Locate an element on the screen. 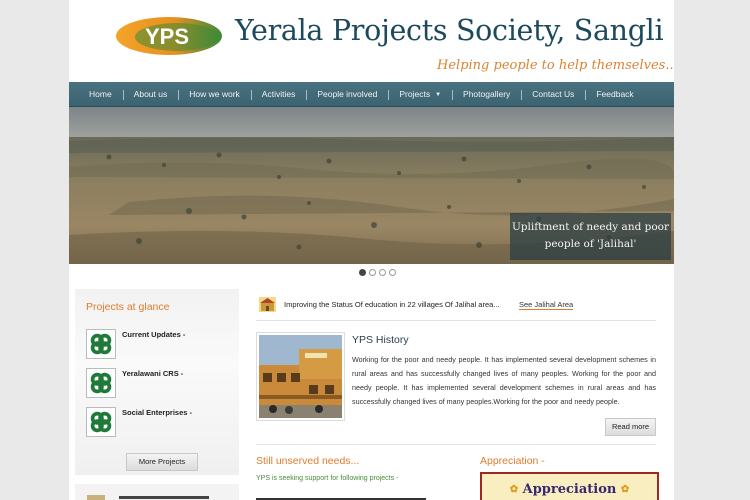 Image resolution: width=750 pixels, height=500 pixels. project-label: Social Enterprises - is located at coordinates (157, 412).